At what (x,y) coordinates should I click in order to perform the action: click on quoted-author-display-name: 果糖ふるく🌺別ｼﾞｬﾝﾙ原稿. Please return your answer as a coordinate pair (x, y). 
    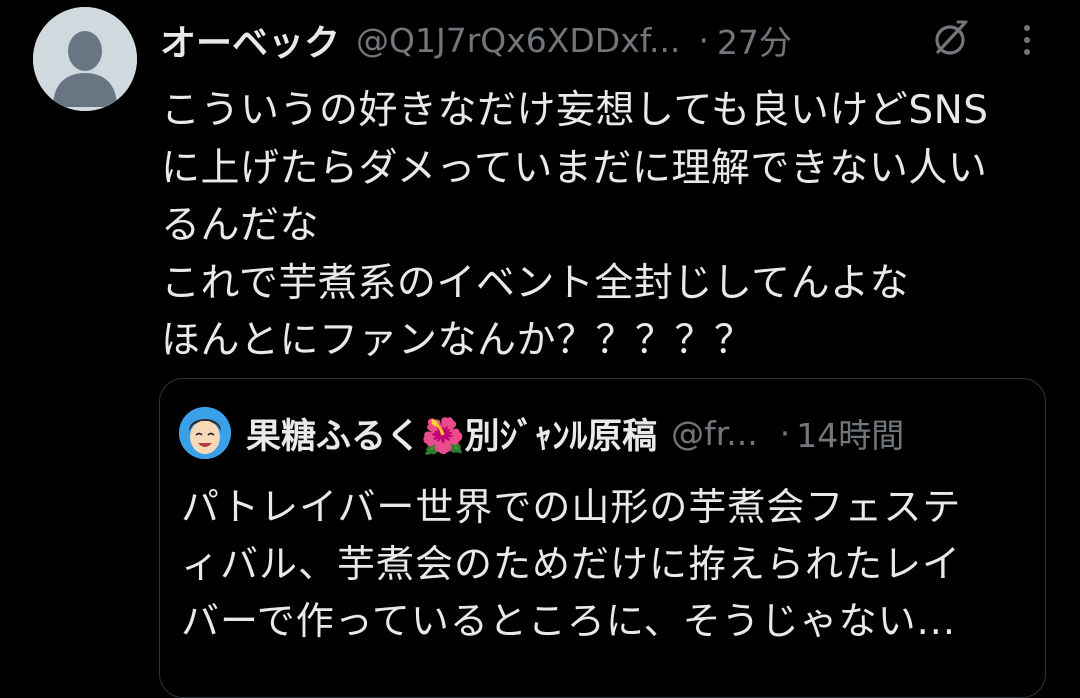
    Looking at the image, I should click on (451, 433).